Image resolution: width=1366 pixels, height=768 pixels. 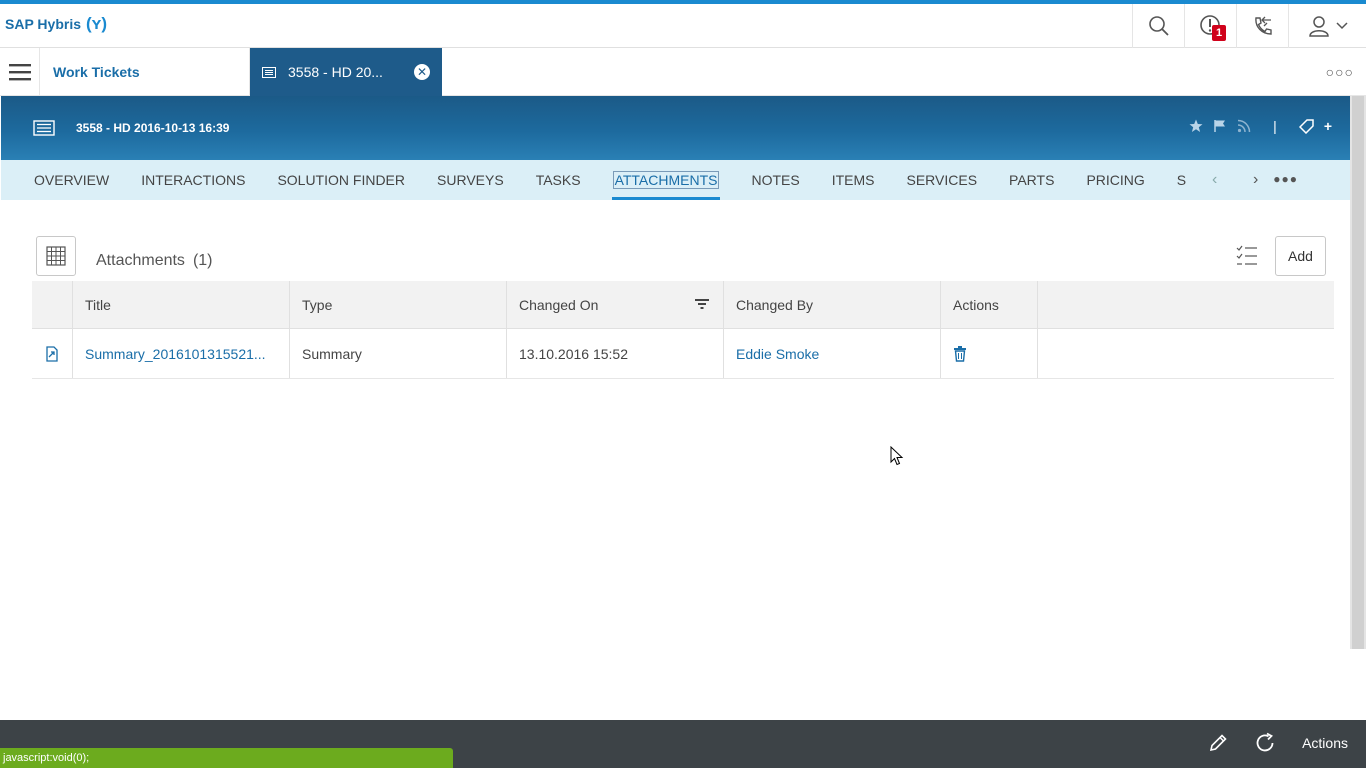 I want to click on user-menu-button, so click(x=1327, y=26).